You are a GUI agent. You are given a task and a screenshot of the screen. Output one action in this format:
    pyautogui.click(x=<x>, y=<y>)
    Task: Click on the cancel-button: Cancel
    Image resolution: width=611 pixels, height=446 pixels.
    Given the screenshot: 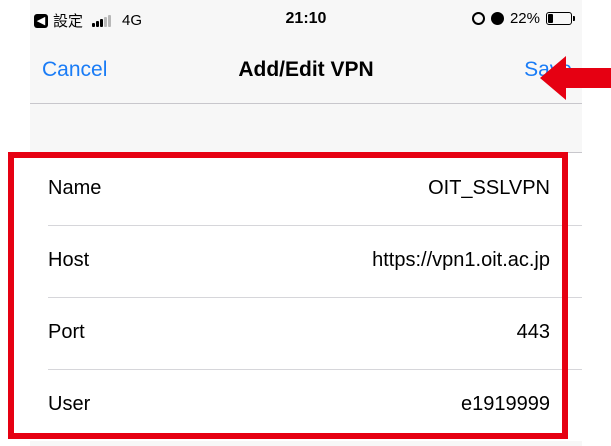 What is the action you would take?
    pyautogui.click(x=74, y=70)
    